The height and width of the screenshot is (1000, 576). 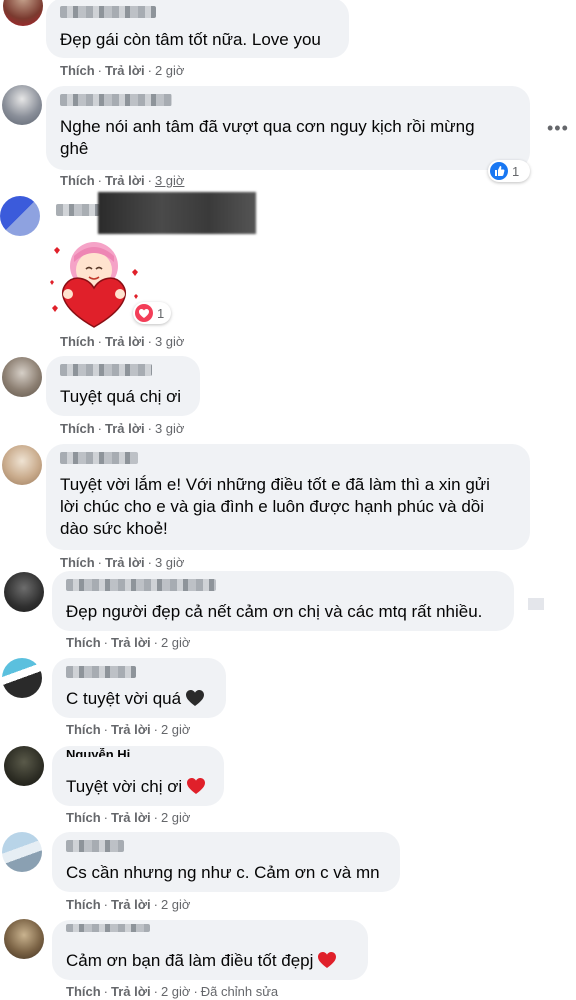 I want to click on comment-text: C tuyệt vời quá, so click(x=135, y=699).